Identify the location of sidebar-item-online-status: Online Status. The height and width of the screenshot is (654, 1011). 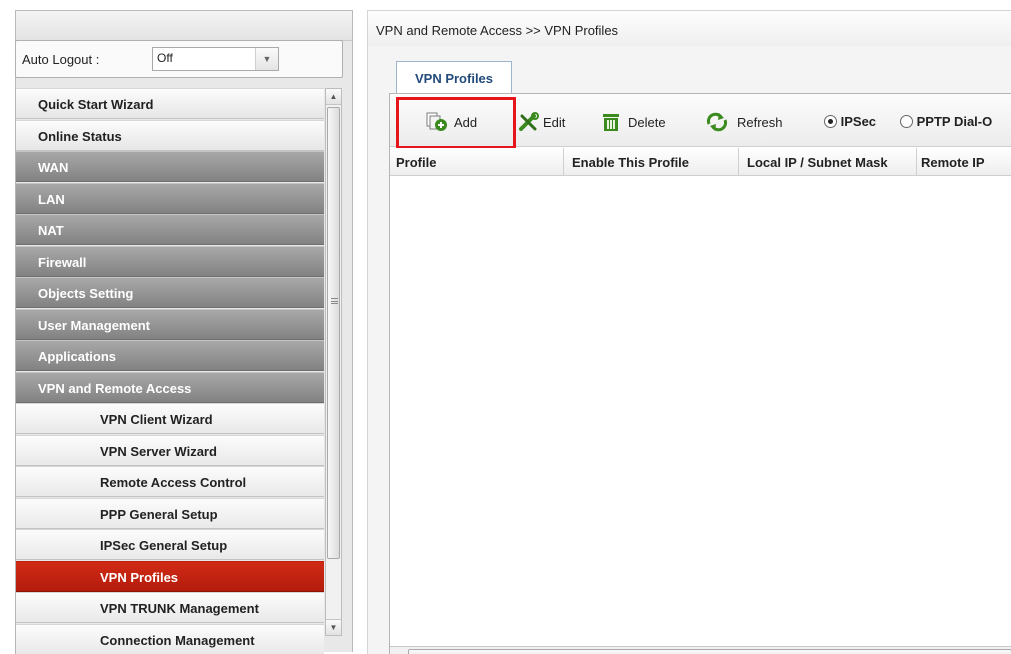
(170, 135).